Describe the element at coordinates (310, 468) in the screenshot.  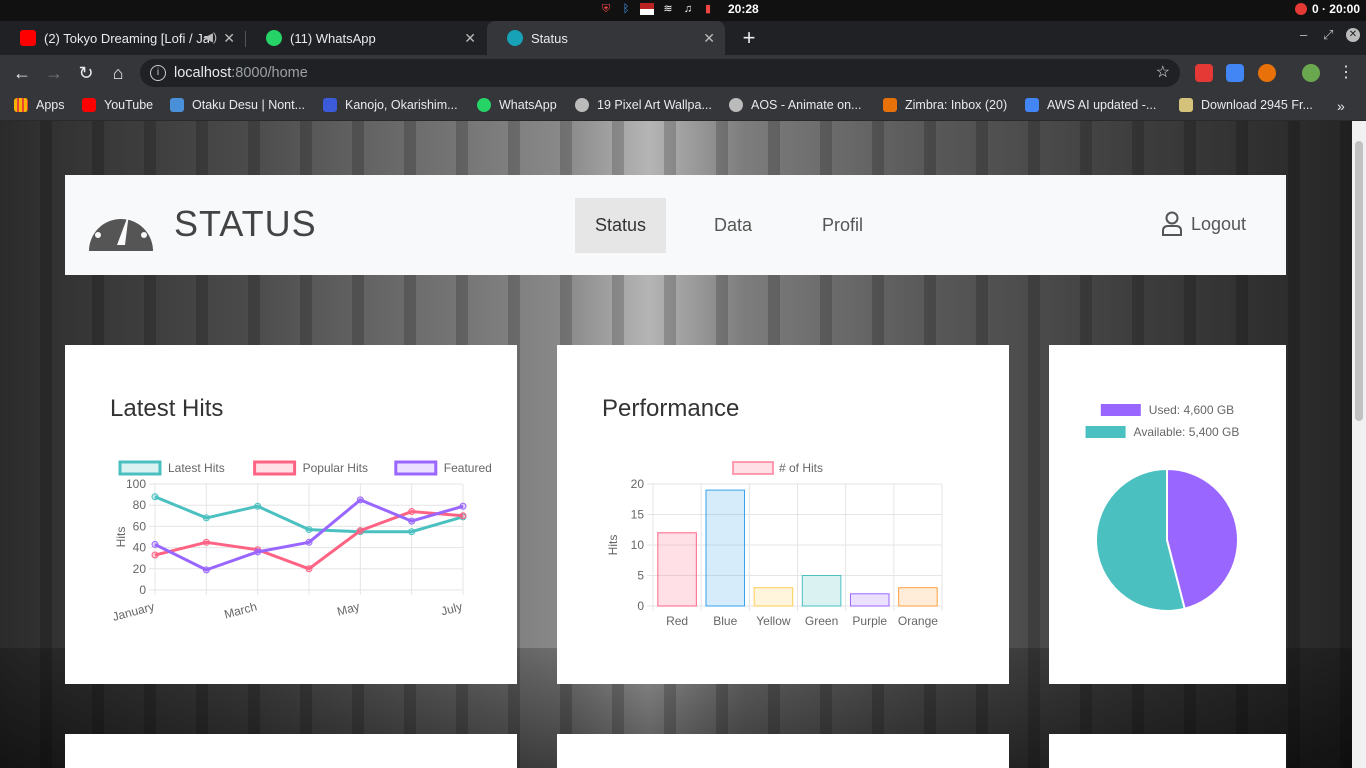
I see `legend-item: Popular Hits` at that location.